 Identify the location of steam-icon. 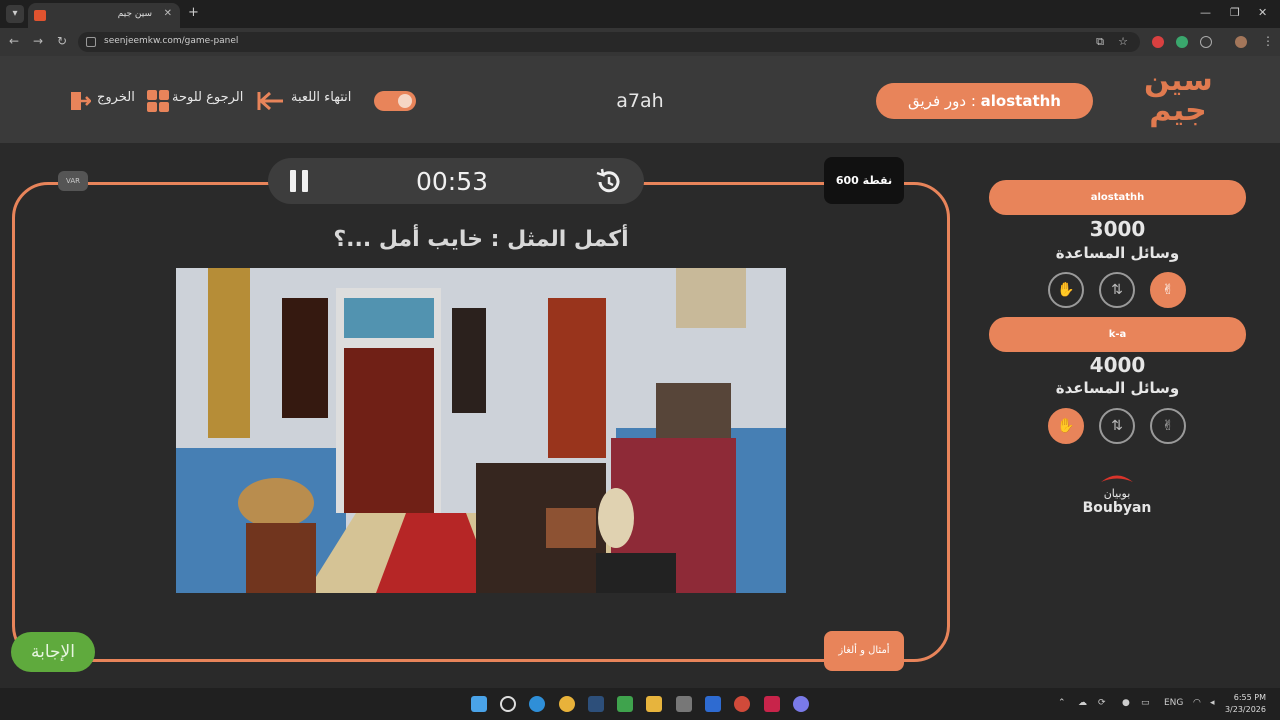
(596, 704).